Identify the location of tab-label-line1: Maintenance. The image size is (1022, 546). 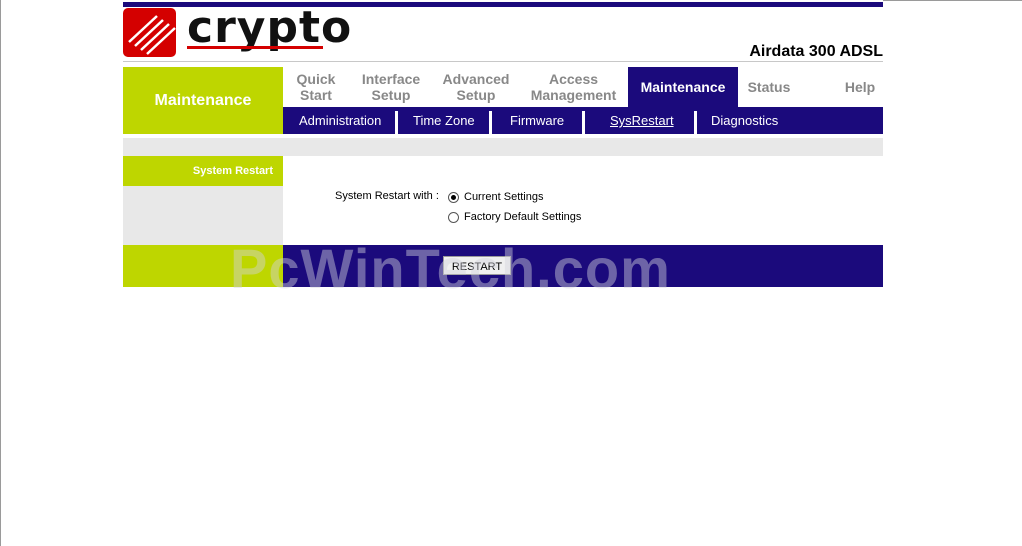
(683, 87).